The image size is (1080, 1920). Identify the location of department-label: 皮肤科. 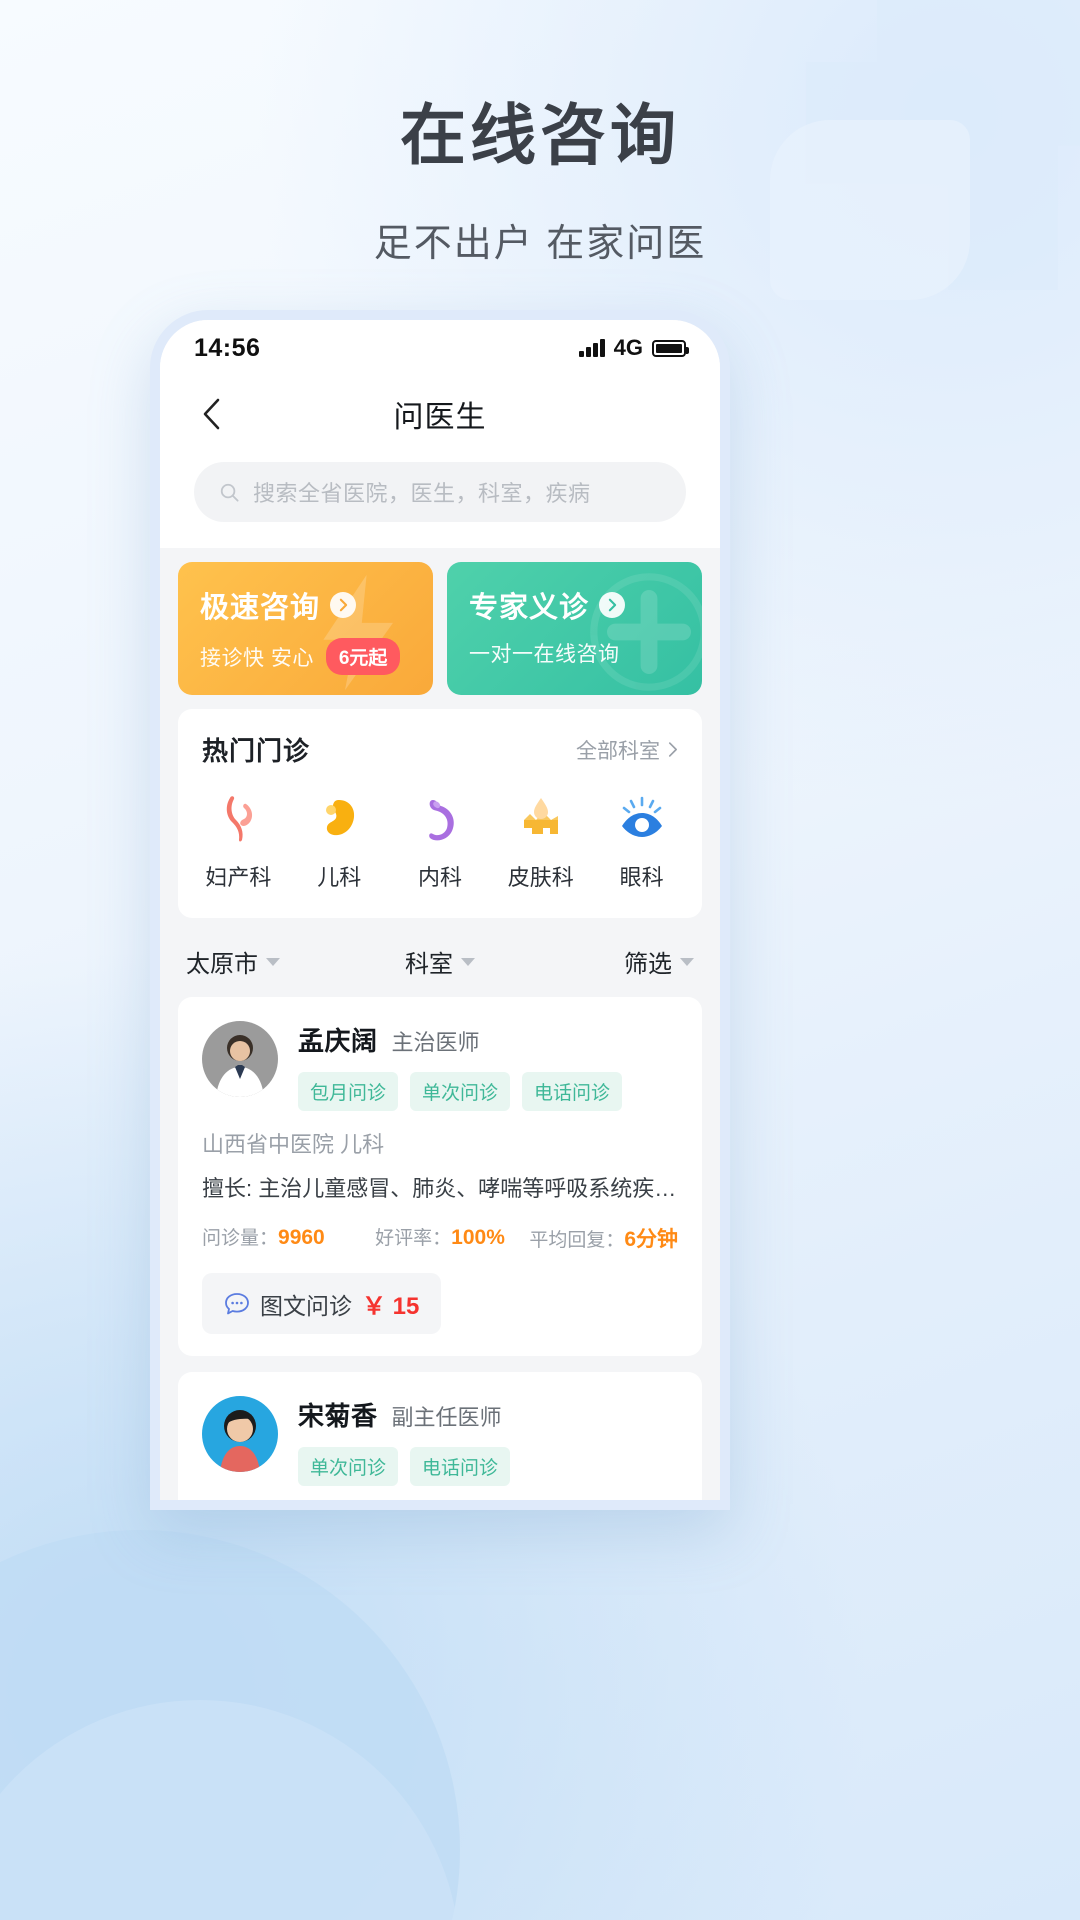
(540, 877).